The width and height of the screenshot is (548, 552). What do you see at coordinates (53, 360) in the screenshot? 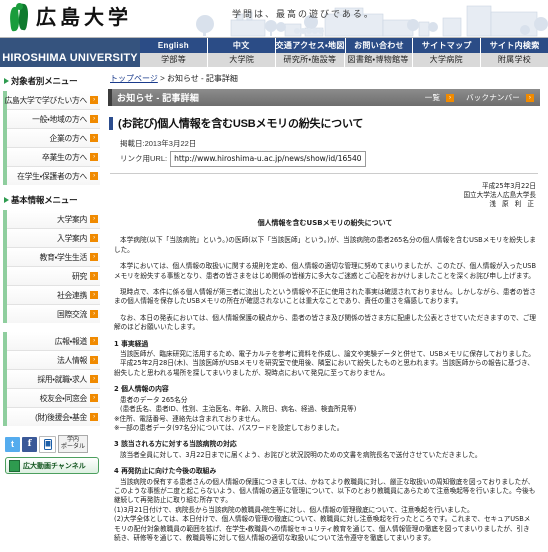
I see `sidebar-item-corporate-info: 法人情報 ›` at bounding box center [53, 360].